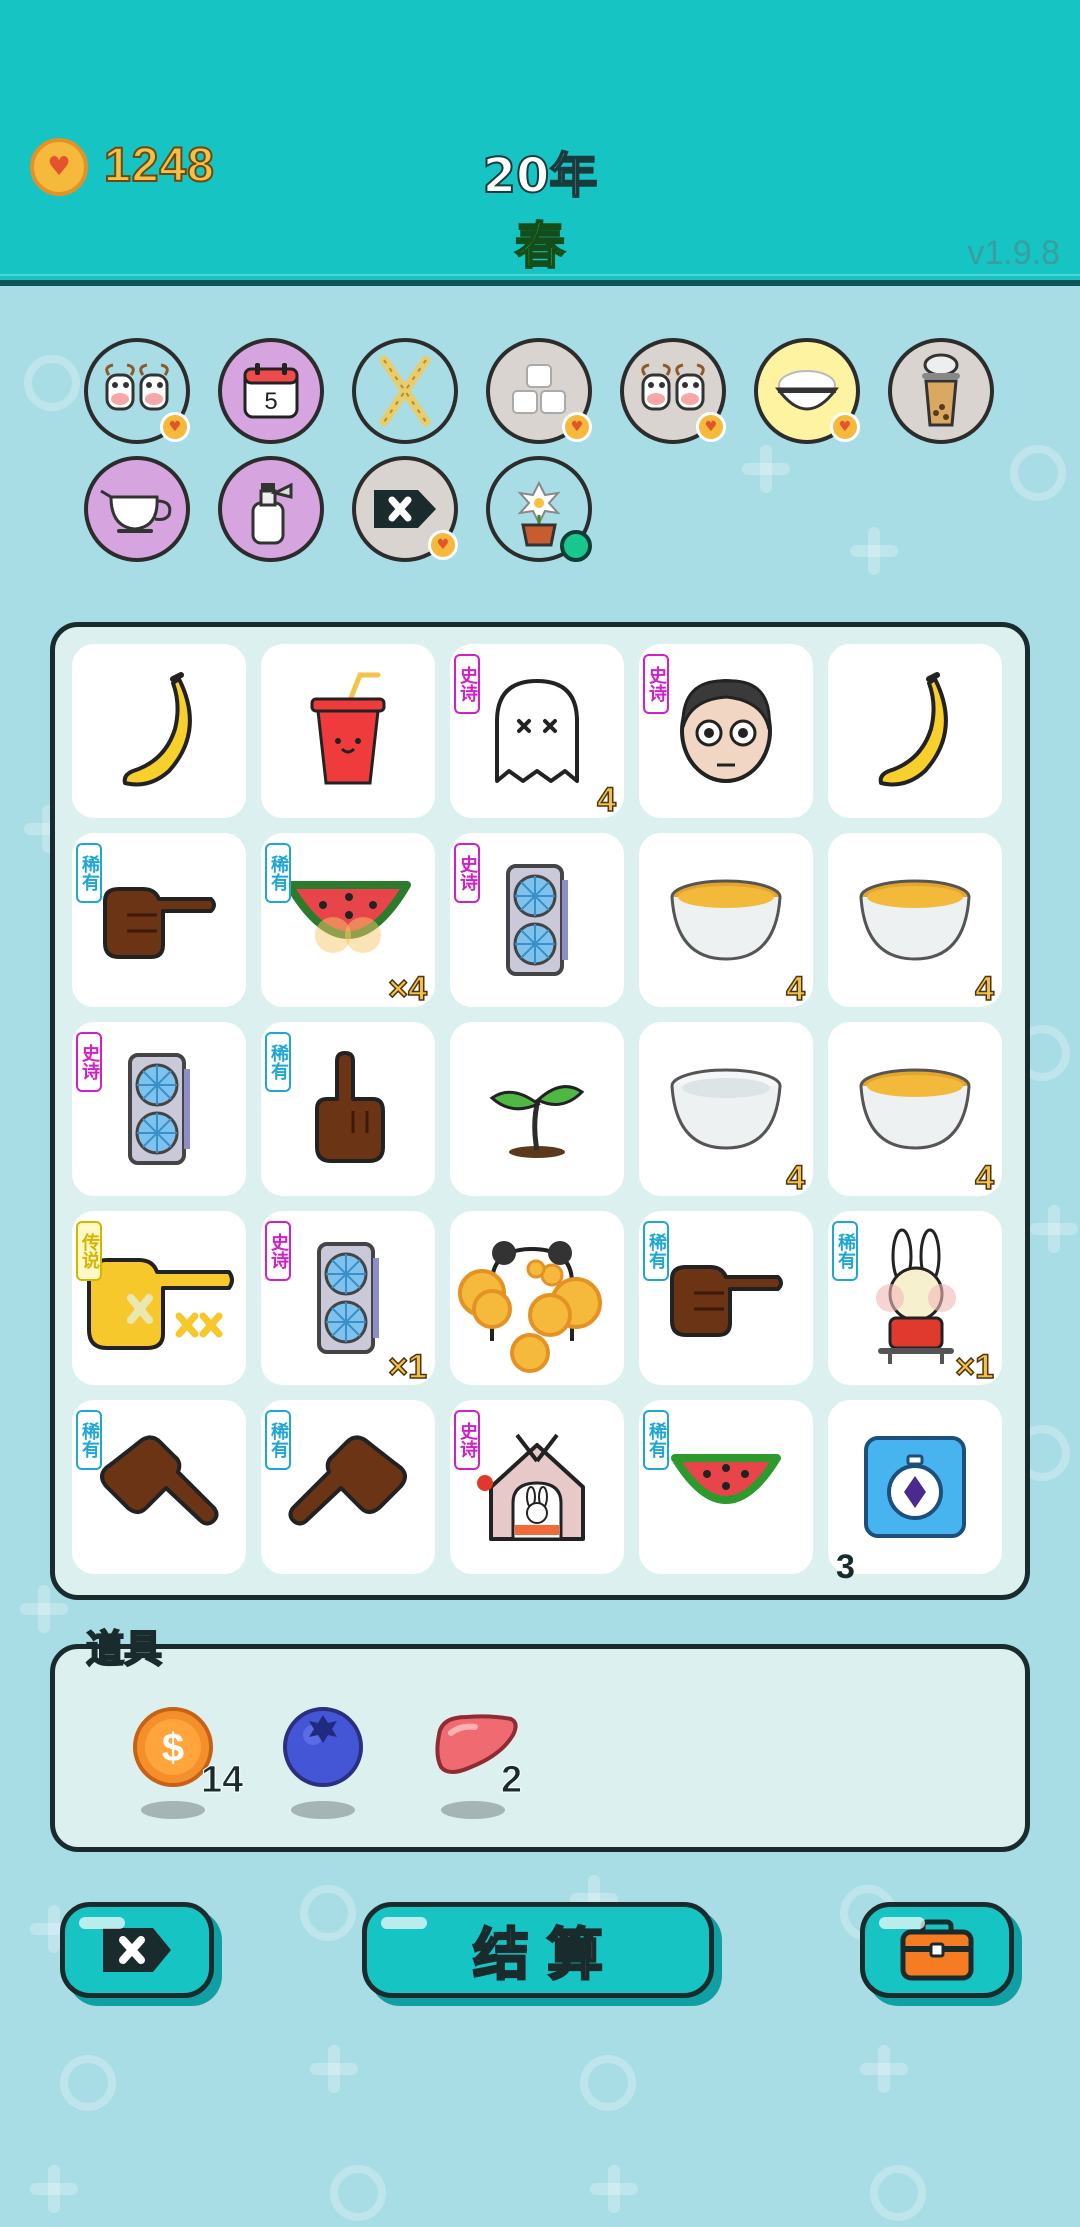 This screenshot has height=2227, width=1080. What do you see at coordinates (407, 989) in the screenshot?
I see `cell-count: ×4` at bounding box center [407, 989].